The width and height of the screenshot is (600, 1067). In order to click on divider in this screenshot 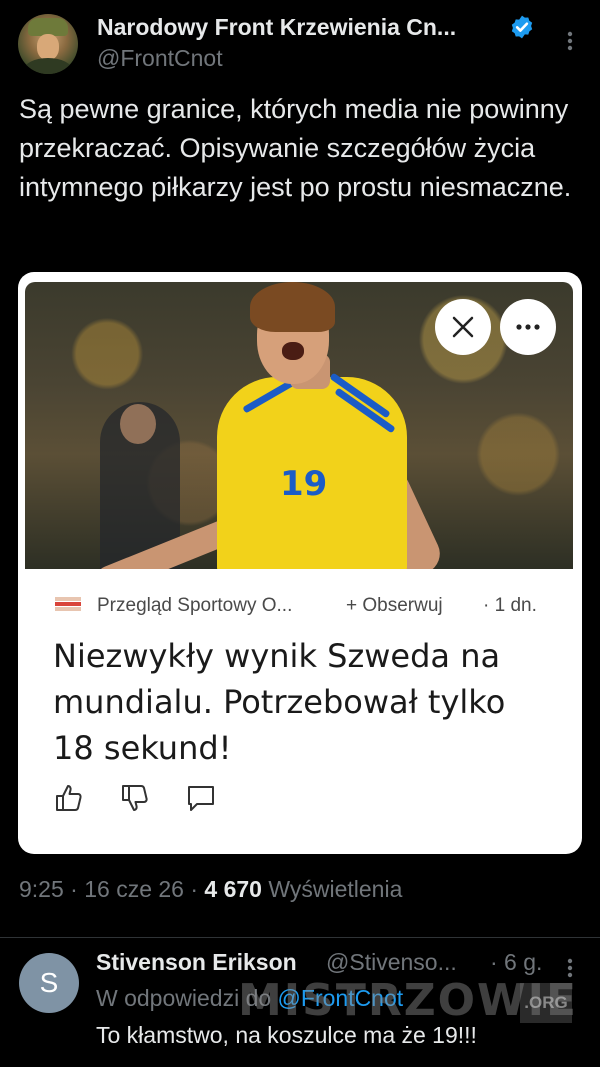, I will do `click(300, 937)`.